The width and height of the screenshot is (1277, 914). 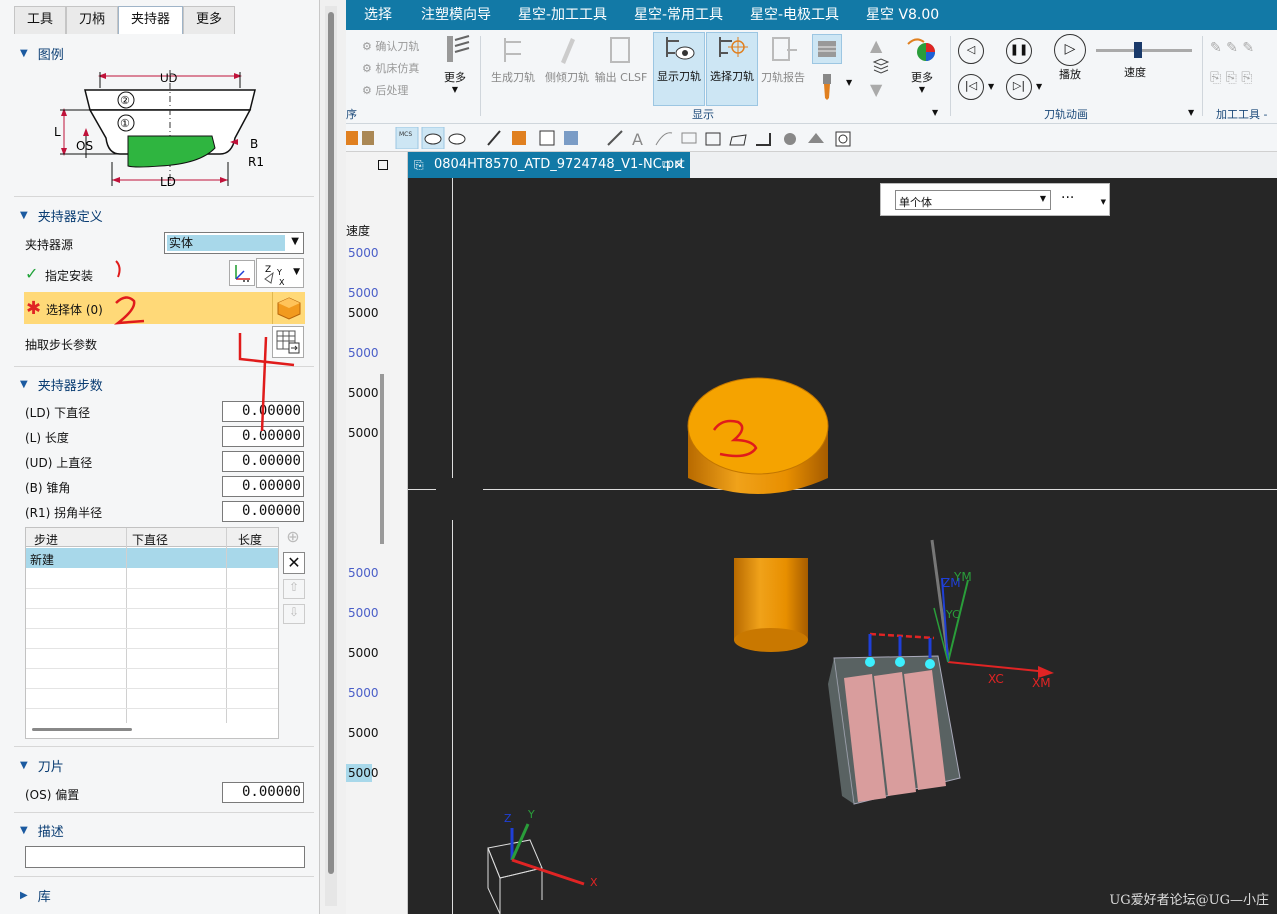 I want to click on panel-scrollbar, so click(x=331, y=456).